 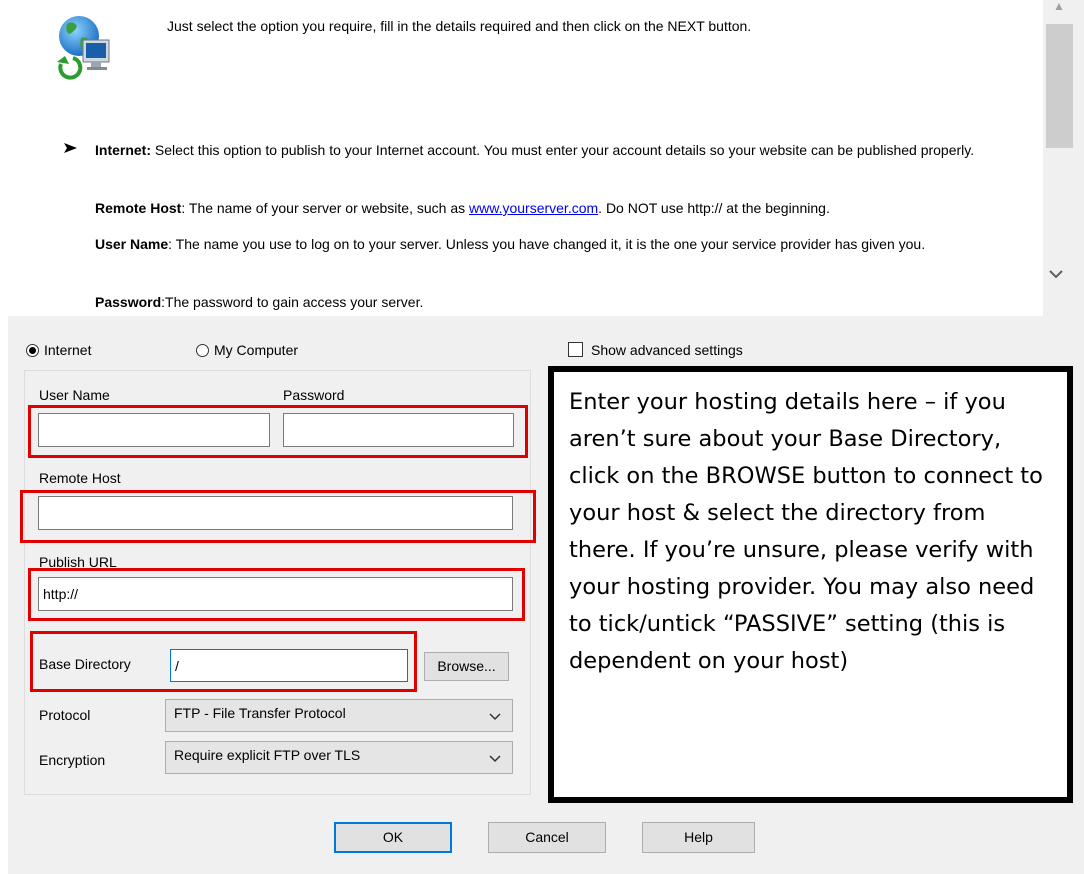 I want to click on help-internet-term: Internet:, so click(x=123, y=150).